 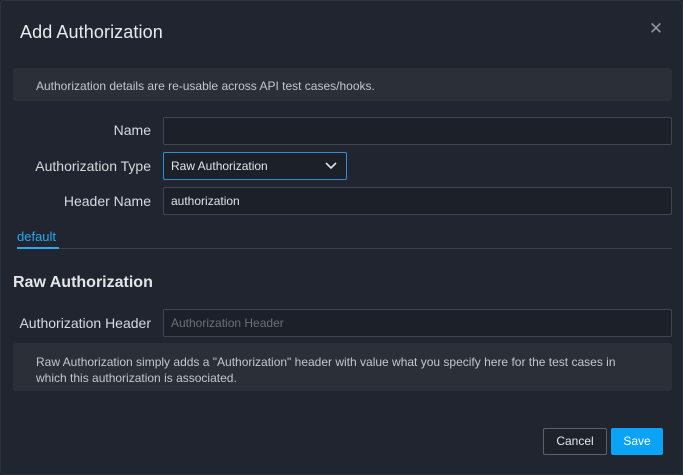 I want to click on save-button: Save, so click(x=637, y=441).